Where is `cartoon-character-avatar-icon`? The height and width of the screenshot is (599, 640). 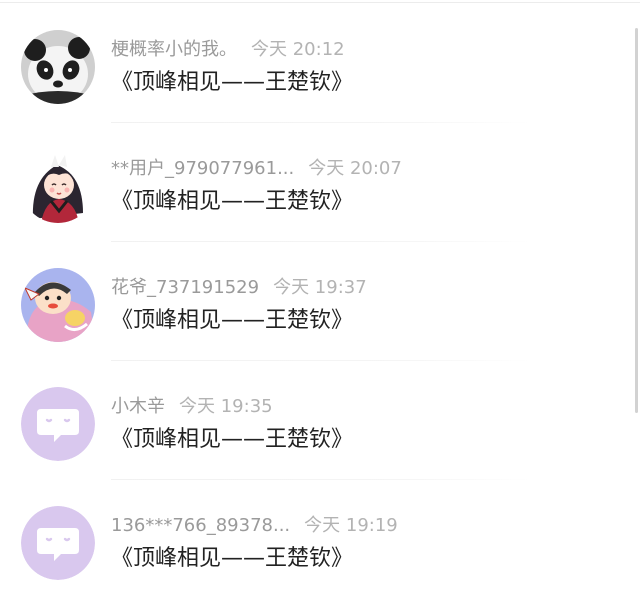
cartoon-character-avatar-icon is located at coordinates (58, 305).